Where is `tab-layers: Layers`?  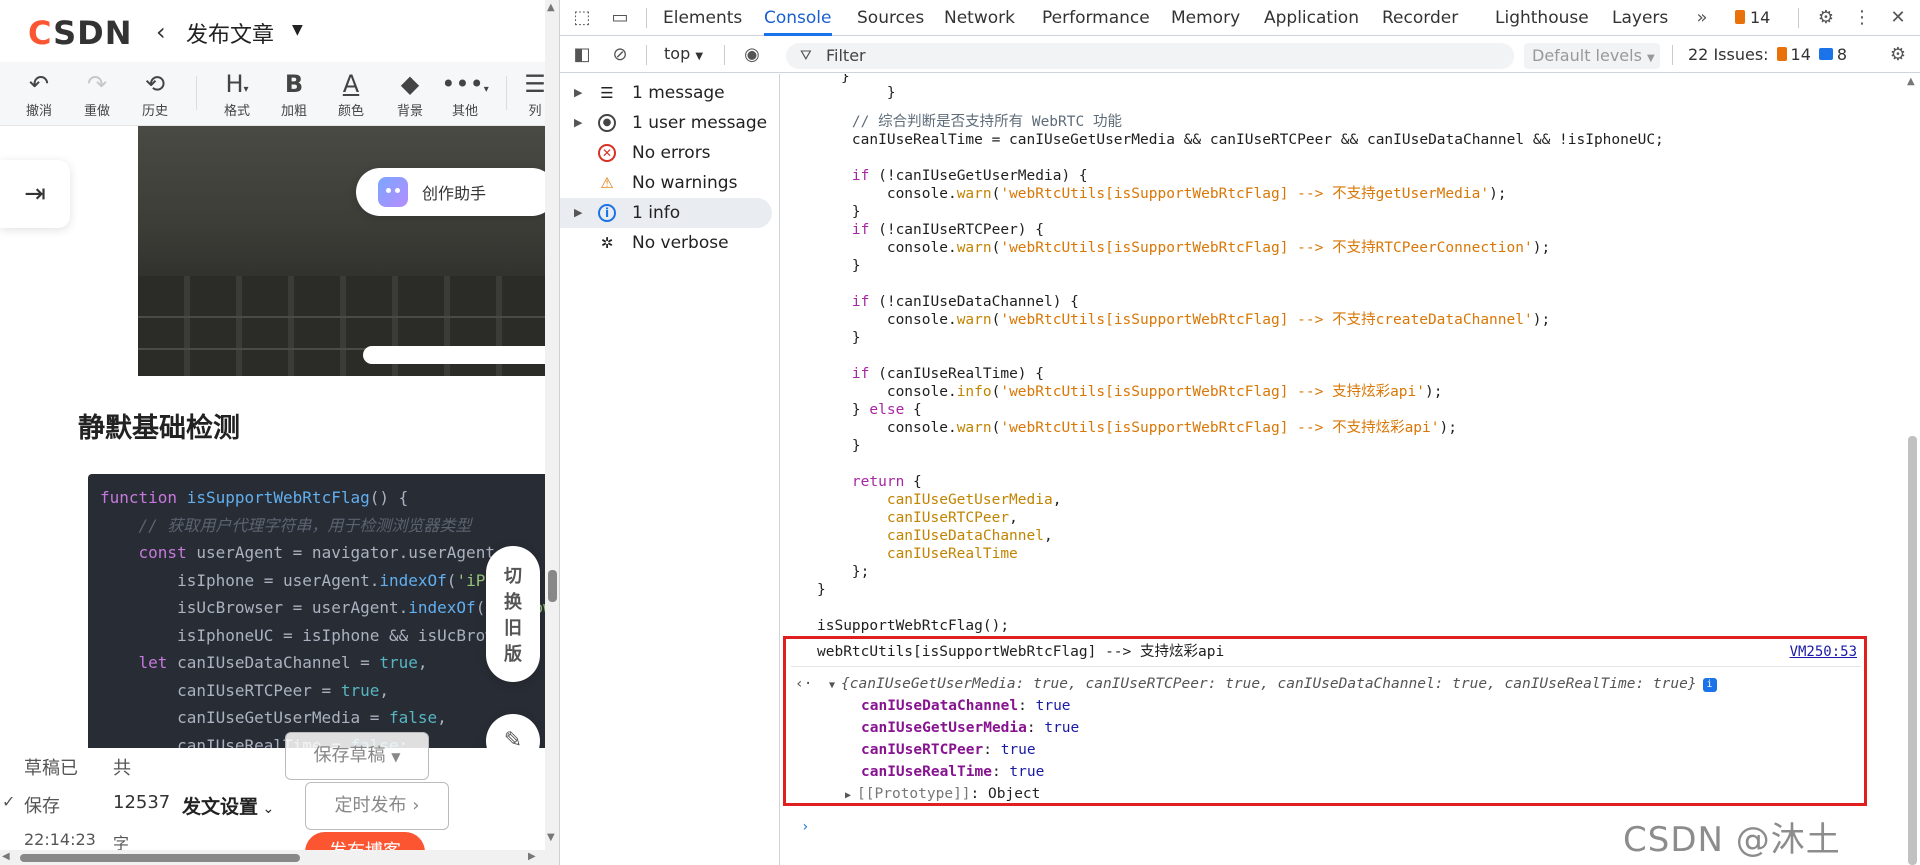 tab-layers: Layers is located at coordinates (1640, 18).